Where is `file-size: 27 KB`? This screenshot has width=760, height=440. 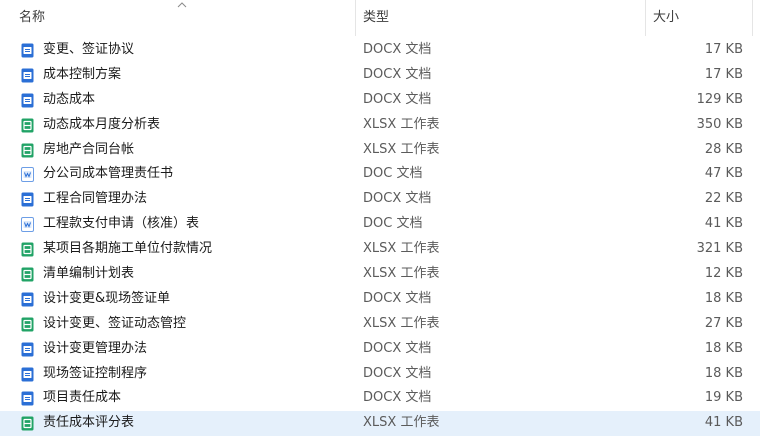
file-size: 27 KB is located at coordinates (723, 323).